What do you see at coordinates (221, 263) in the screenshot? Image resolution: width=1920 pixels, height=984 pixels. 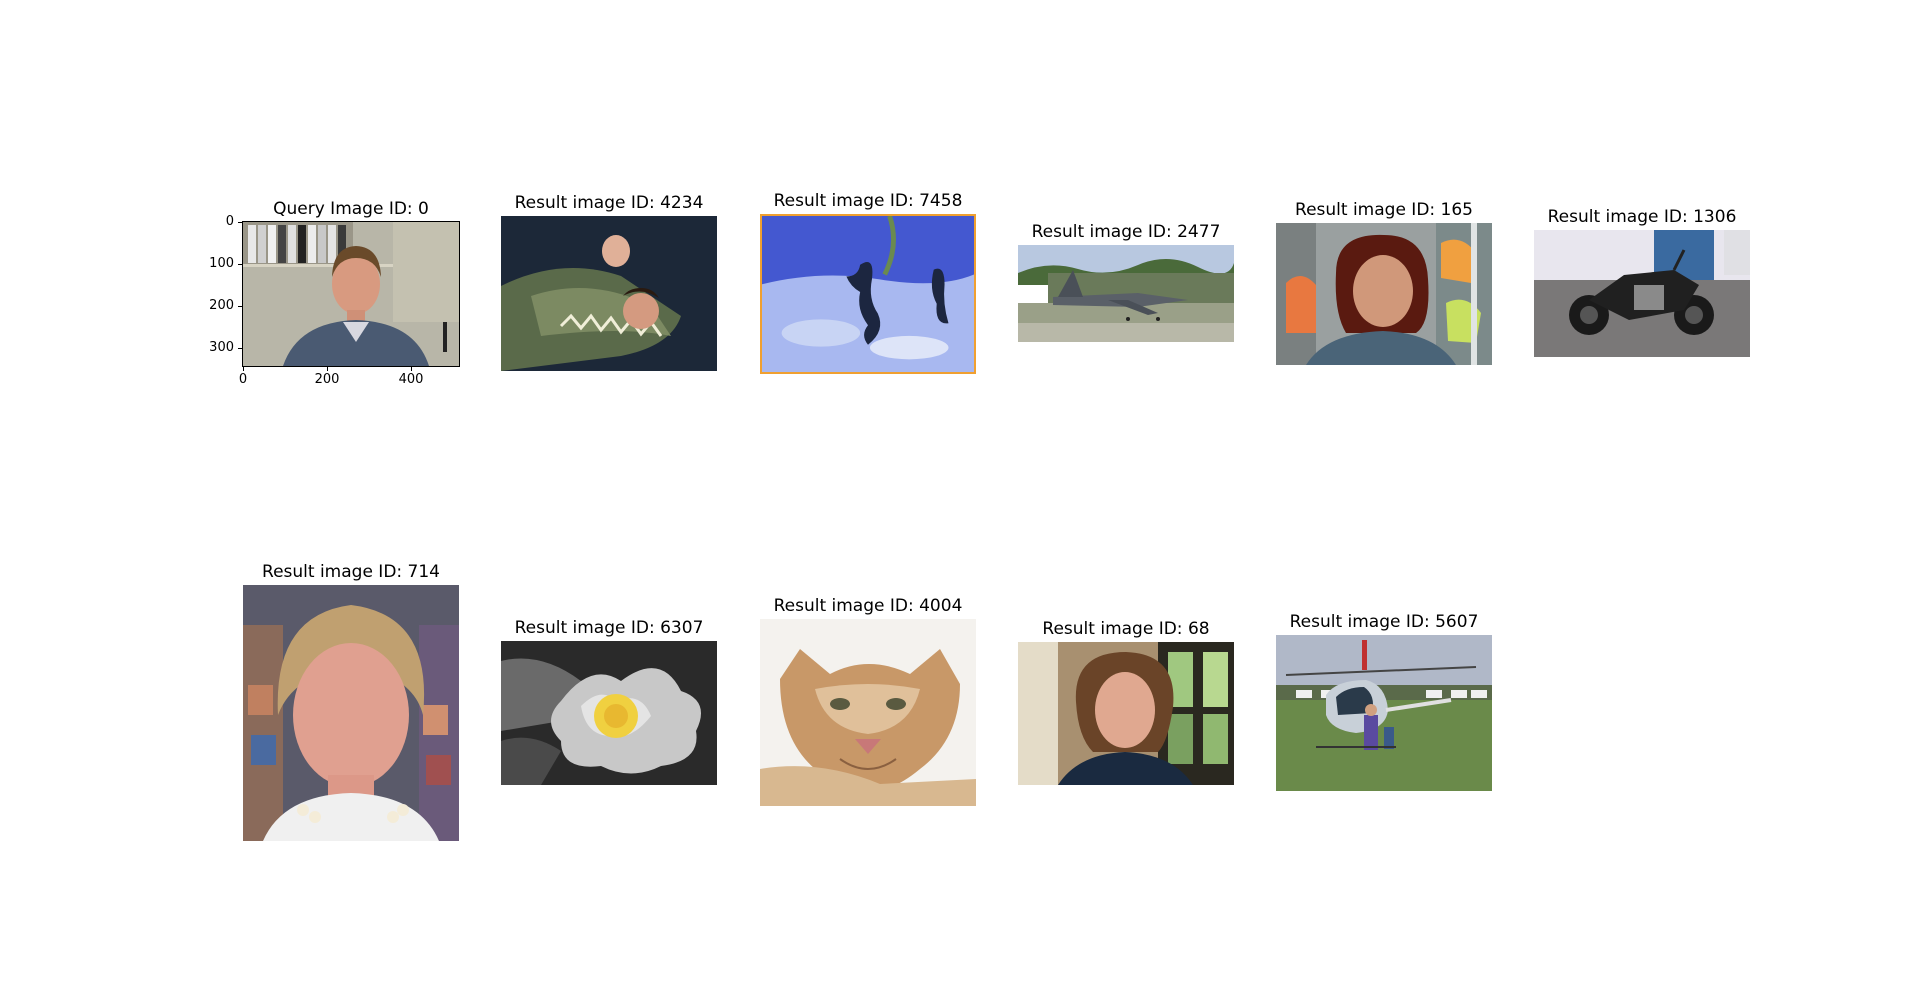 I see `y-tick-label: 100` at bounding box center [221, 263].